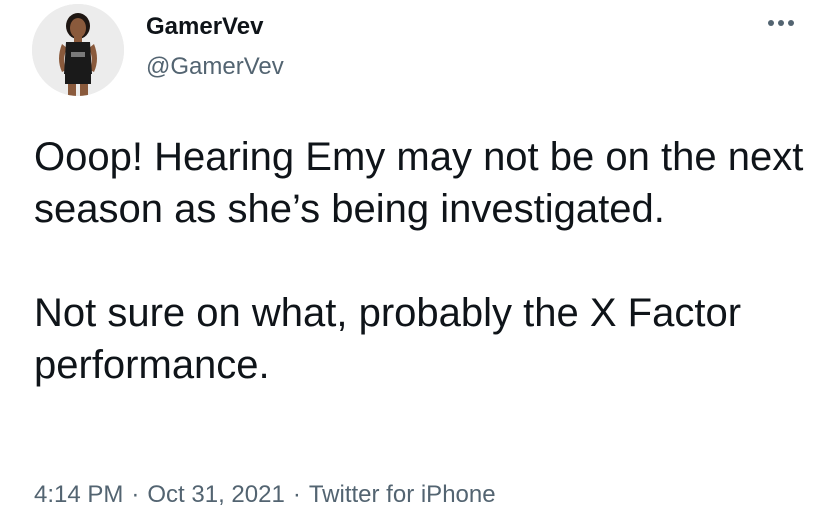 Image resolution: width=828 pixels, height=512 pixels. What do you see at coordinates (402, 494) in the screenshot?
I see `tweet-source: Twitter for iPhone` at bounding box center [402, 494].